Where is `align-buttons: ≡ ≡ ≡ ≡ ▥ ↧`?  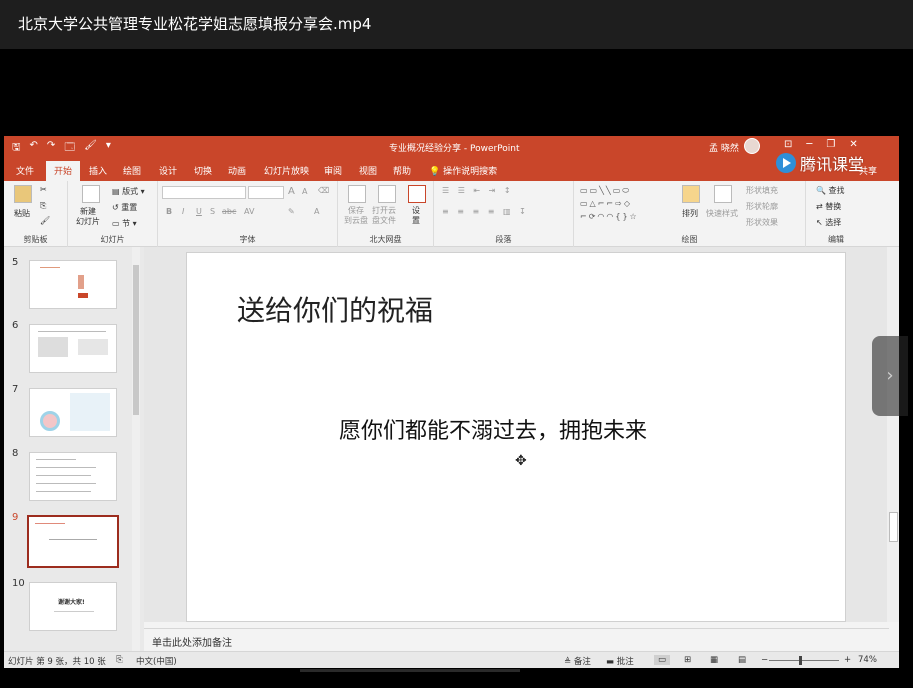
align-buttons: ≡ ≡ ≡ ≡ ▥ ↧ is located at coordinates (485, 211).